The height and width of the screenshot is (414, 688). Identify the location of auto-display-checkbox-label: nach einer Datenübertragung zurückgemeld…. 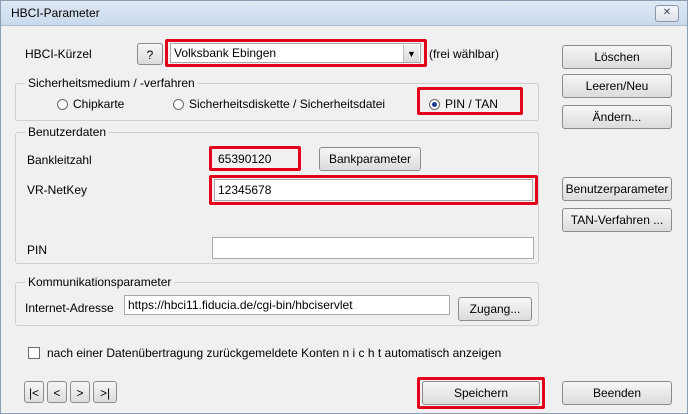
(274, 353).